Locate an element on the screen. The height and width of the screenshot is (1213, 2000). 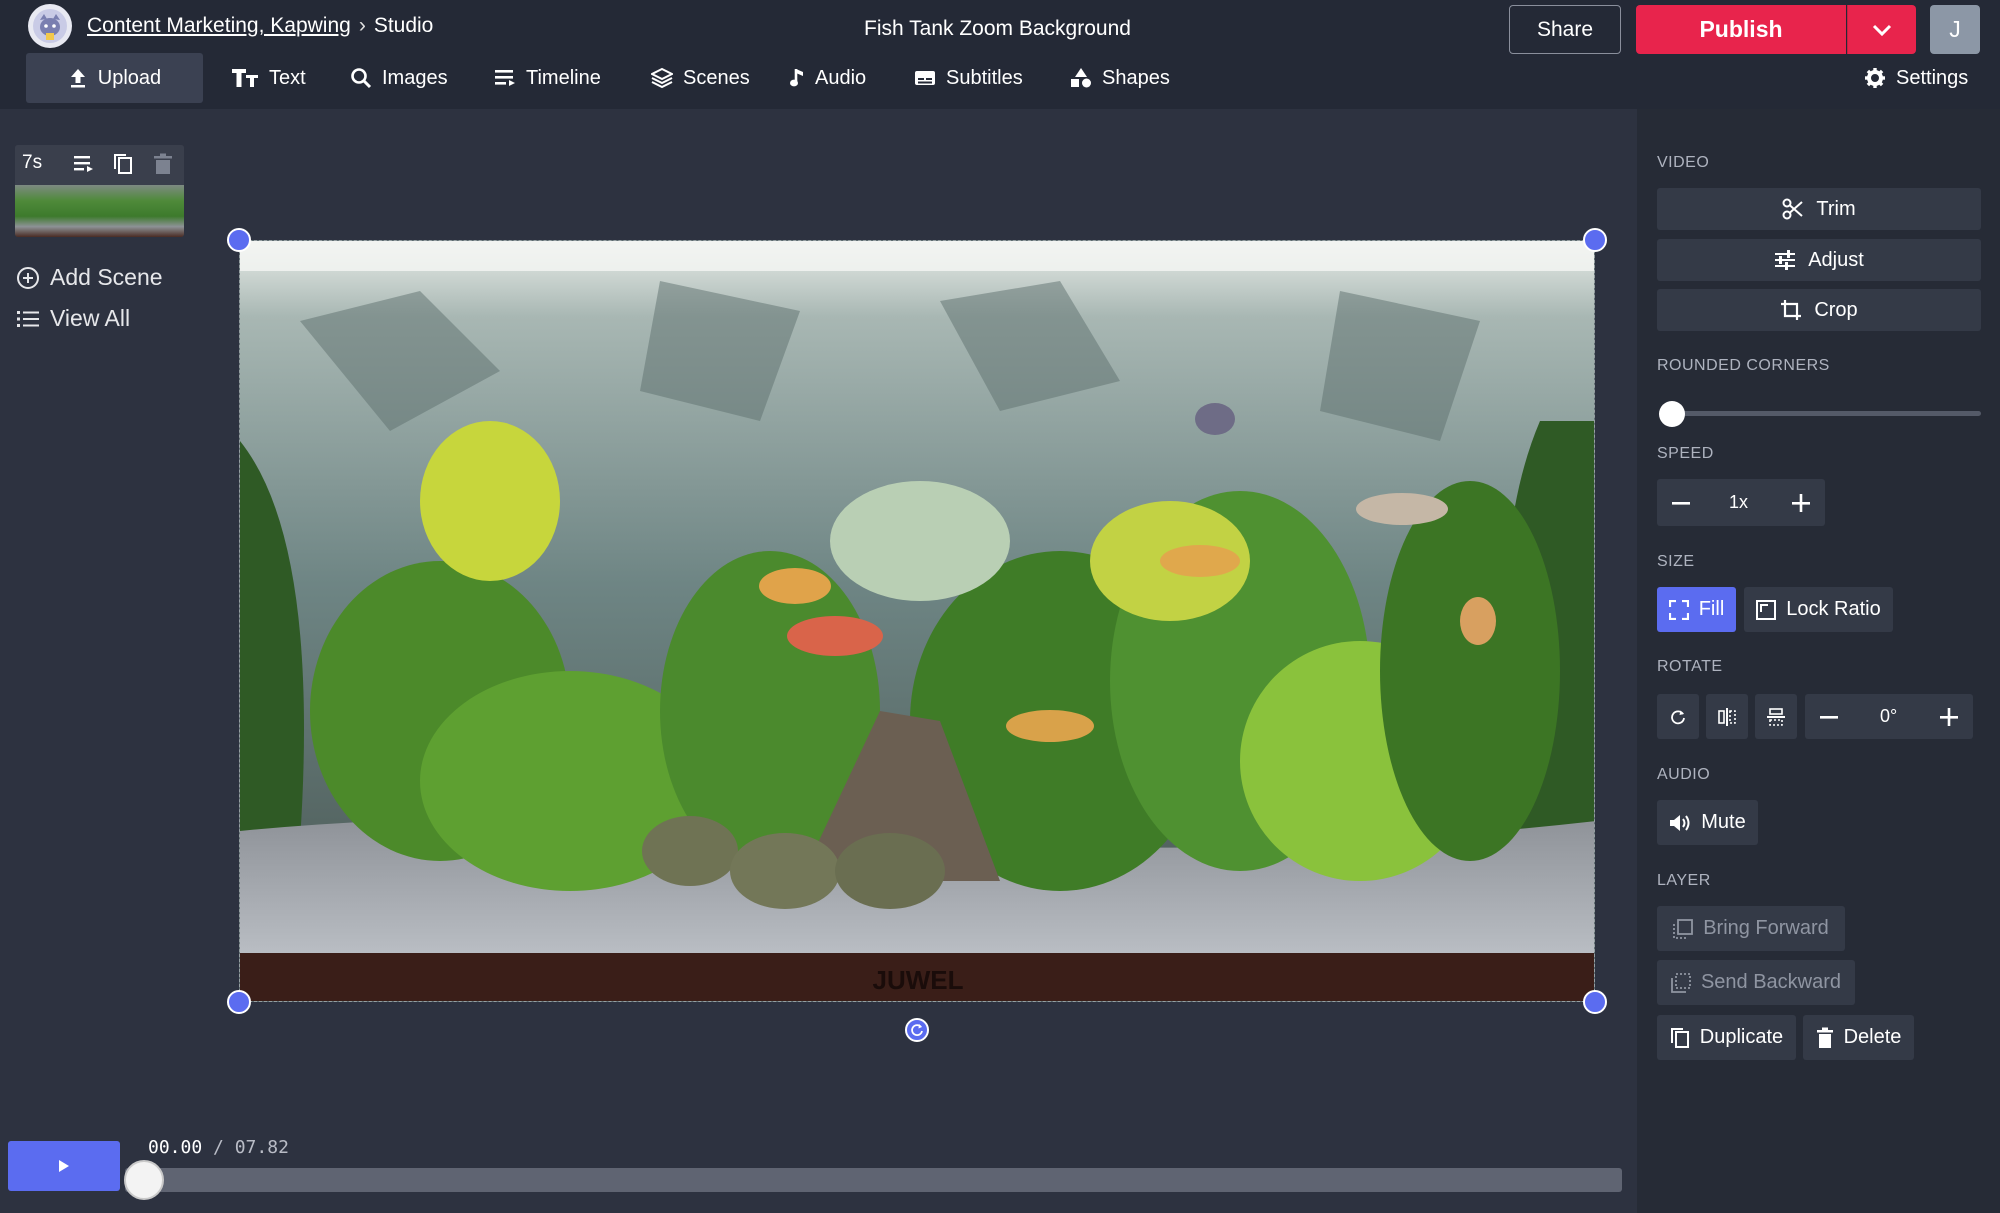
toolbar-images: Images is located at coordinates (399, 78).